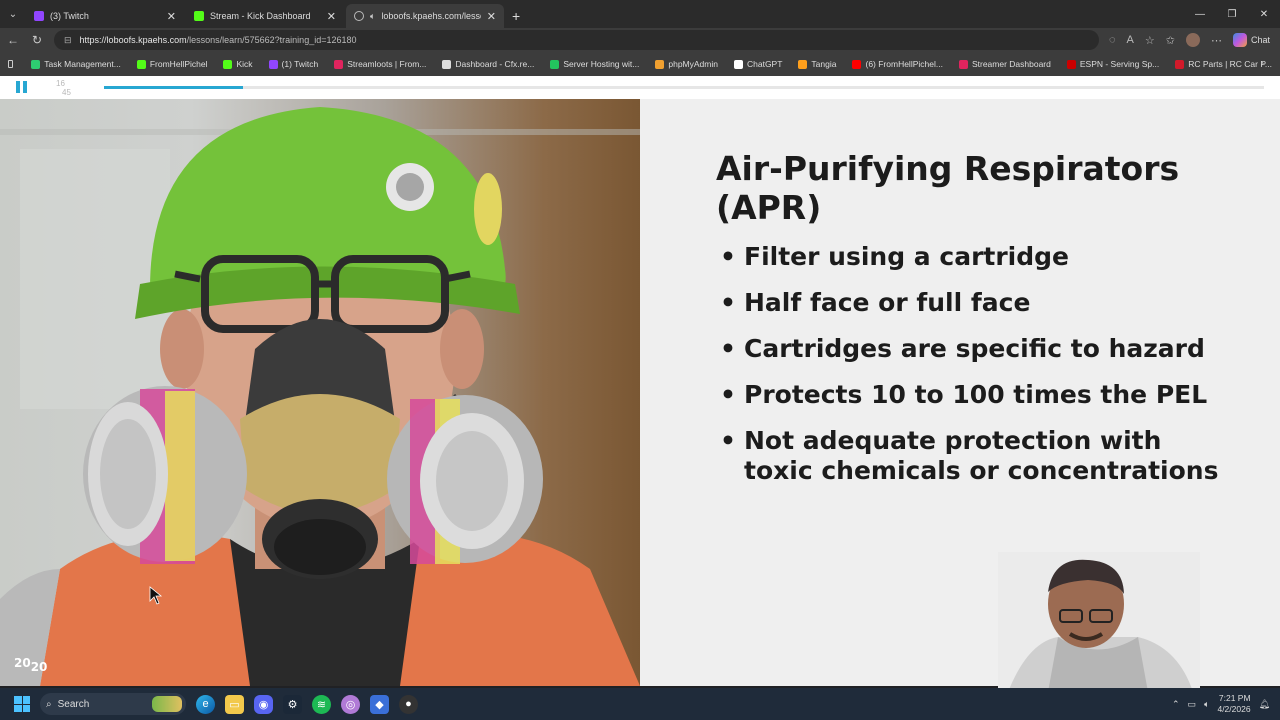 This screenshot has height=720, width=1280. What do you see at coordinates (105, 16) in the screenshot?
I see `tab-twitch: (3) Twitch ✕` at bounding box center [105, 16].